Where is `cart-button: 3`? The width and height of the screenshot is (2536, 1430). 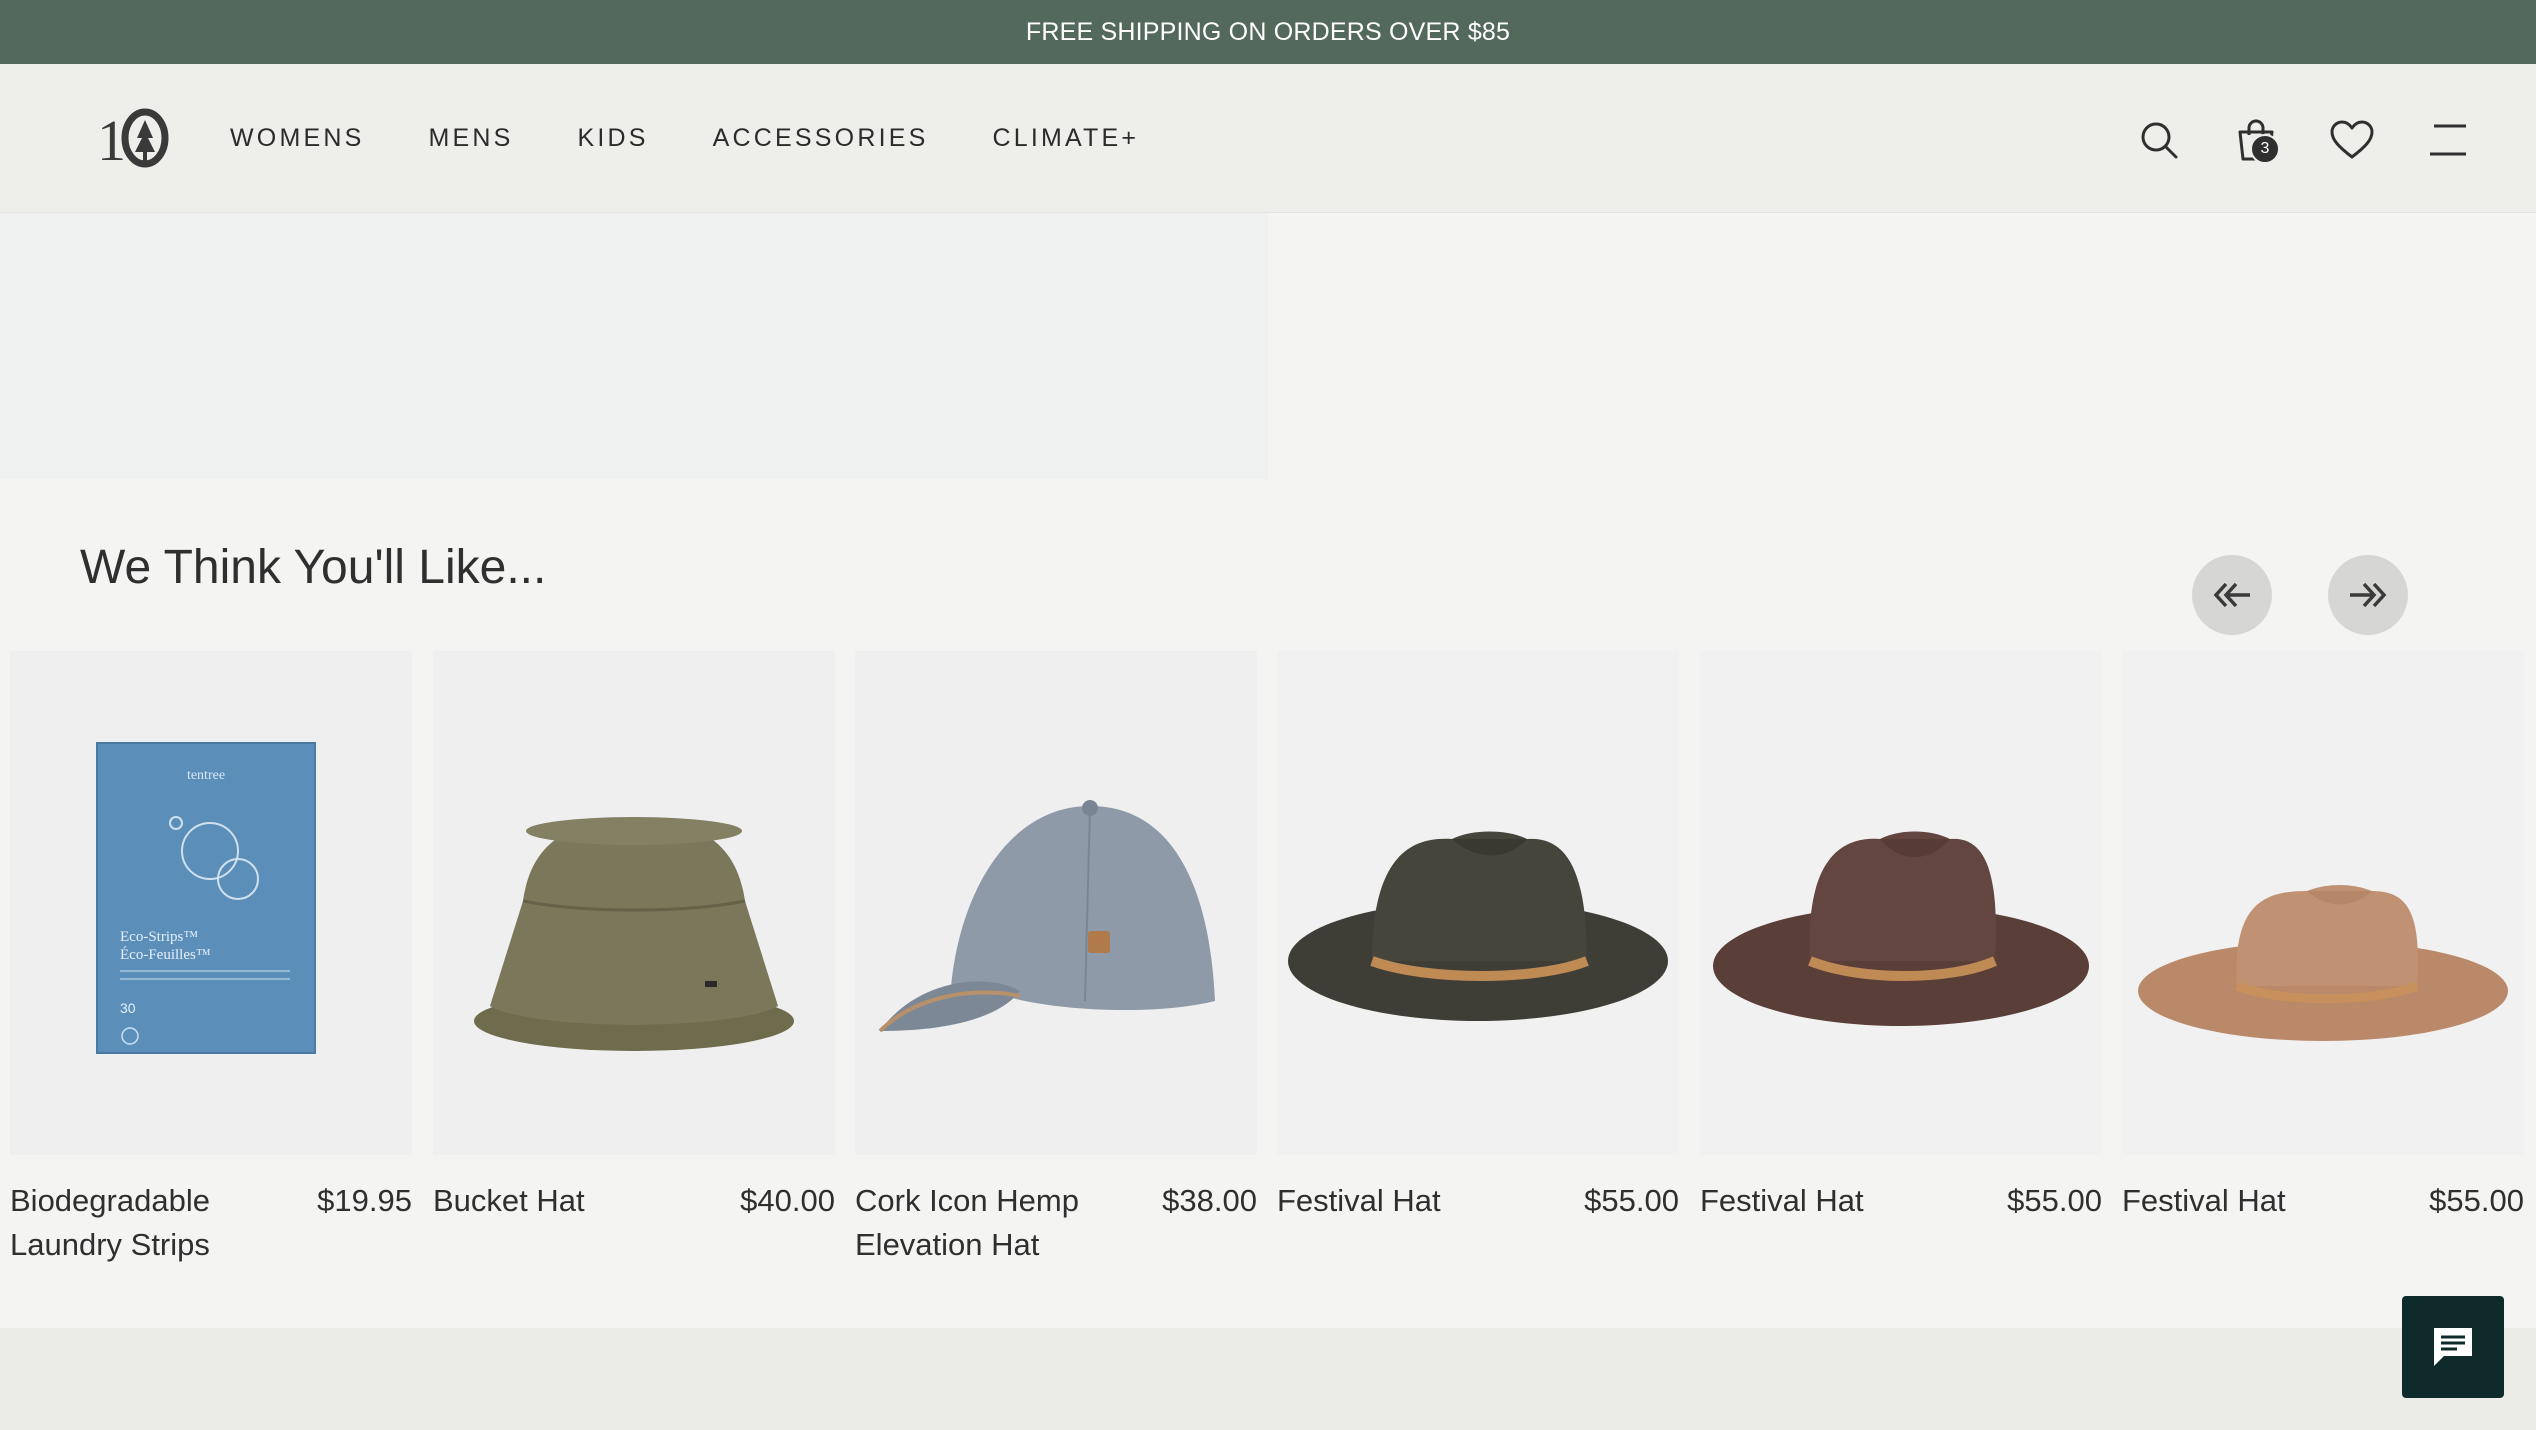 cart-button: 3 is located at coordinates (2256, 140).